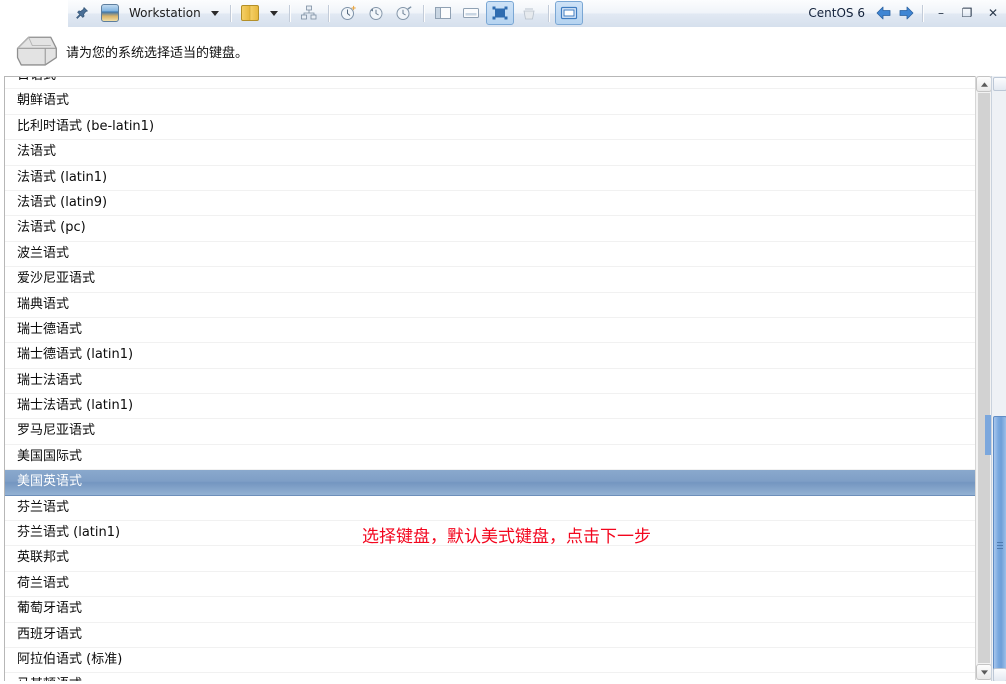 The image size is (1006, 684). Describe the element at coordinates (490, 458) in the screenshot. I see `list-item: 美国国际式` at that location.